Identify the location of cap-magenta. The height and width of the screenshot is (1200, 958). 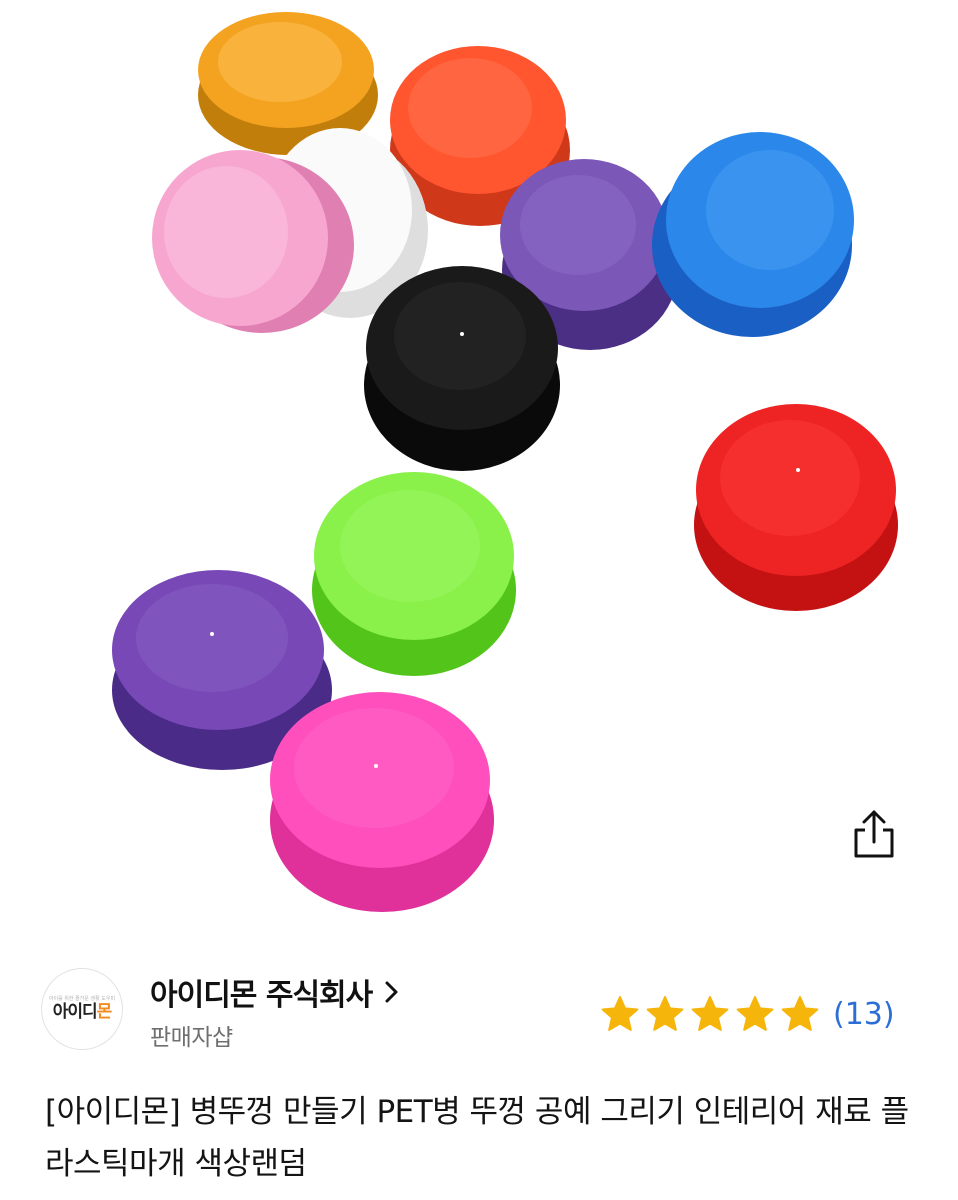
(382, 802).